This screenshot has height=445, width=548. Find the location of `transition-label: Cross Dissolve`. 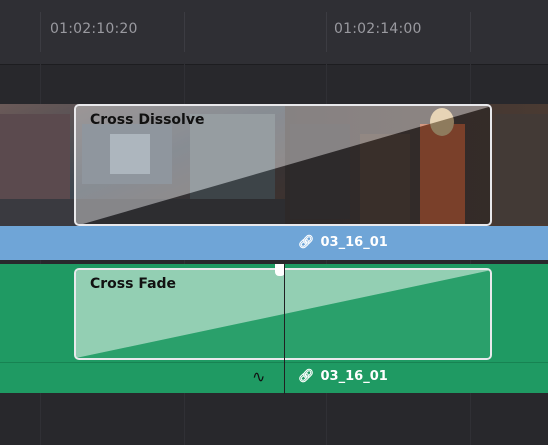

transition-label: Cross Dissolve is located at coordinates (147, 120).